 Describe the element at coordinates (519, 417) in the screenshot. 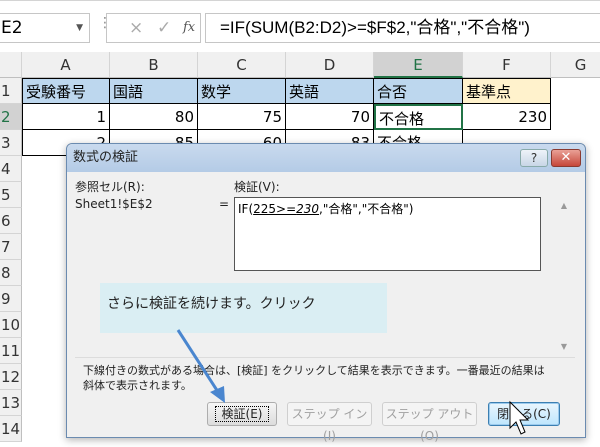

I see `mouse-cursor-icon` at that location.